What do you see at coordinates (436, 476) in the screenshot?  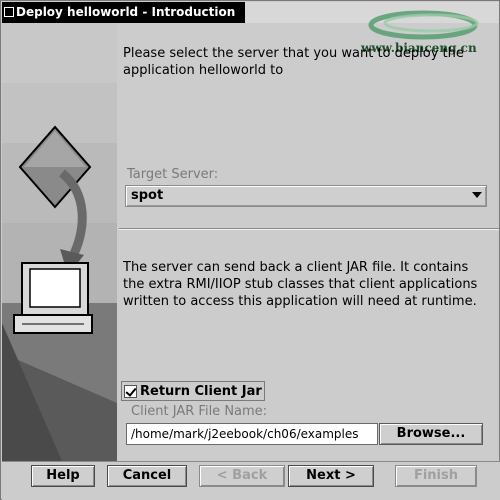 I see `finish-button: Finish` at bounding box center [436, 476].